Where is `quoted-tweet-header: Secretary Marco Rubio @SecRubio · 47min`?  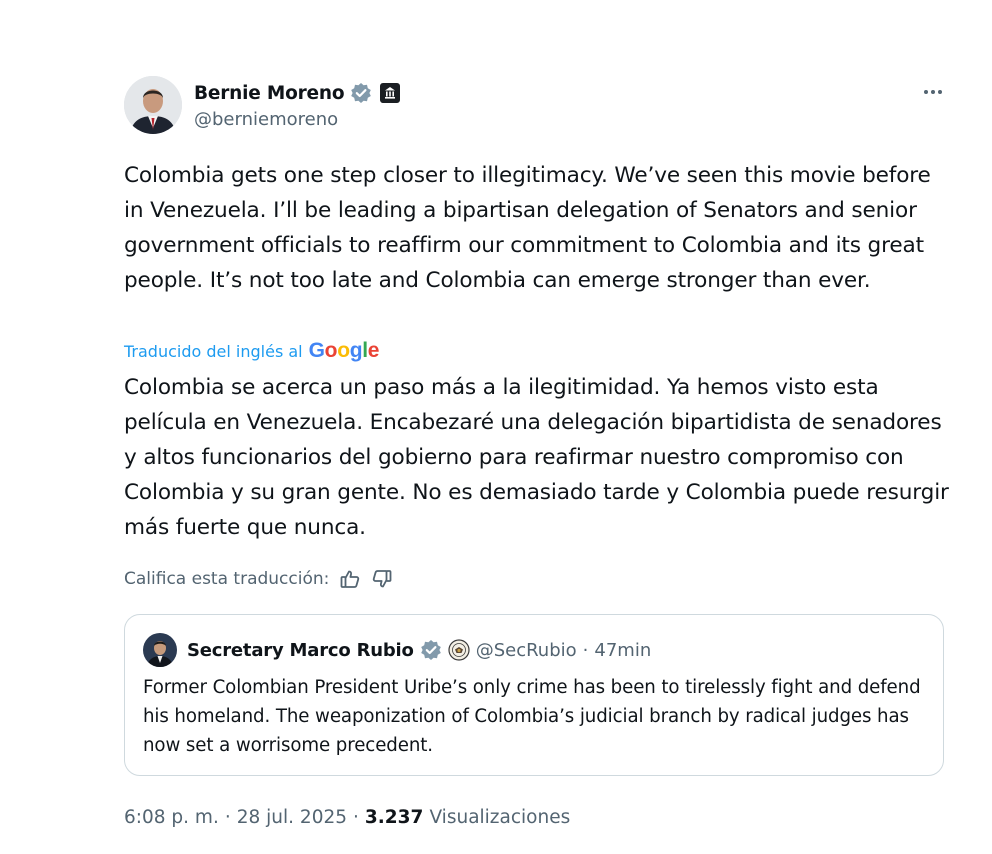
quoted-tweet-header: Secretary Marco Rubio @SecRubio · 47min is located at coordinates (397, 650).